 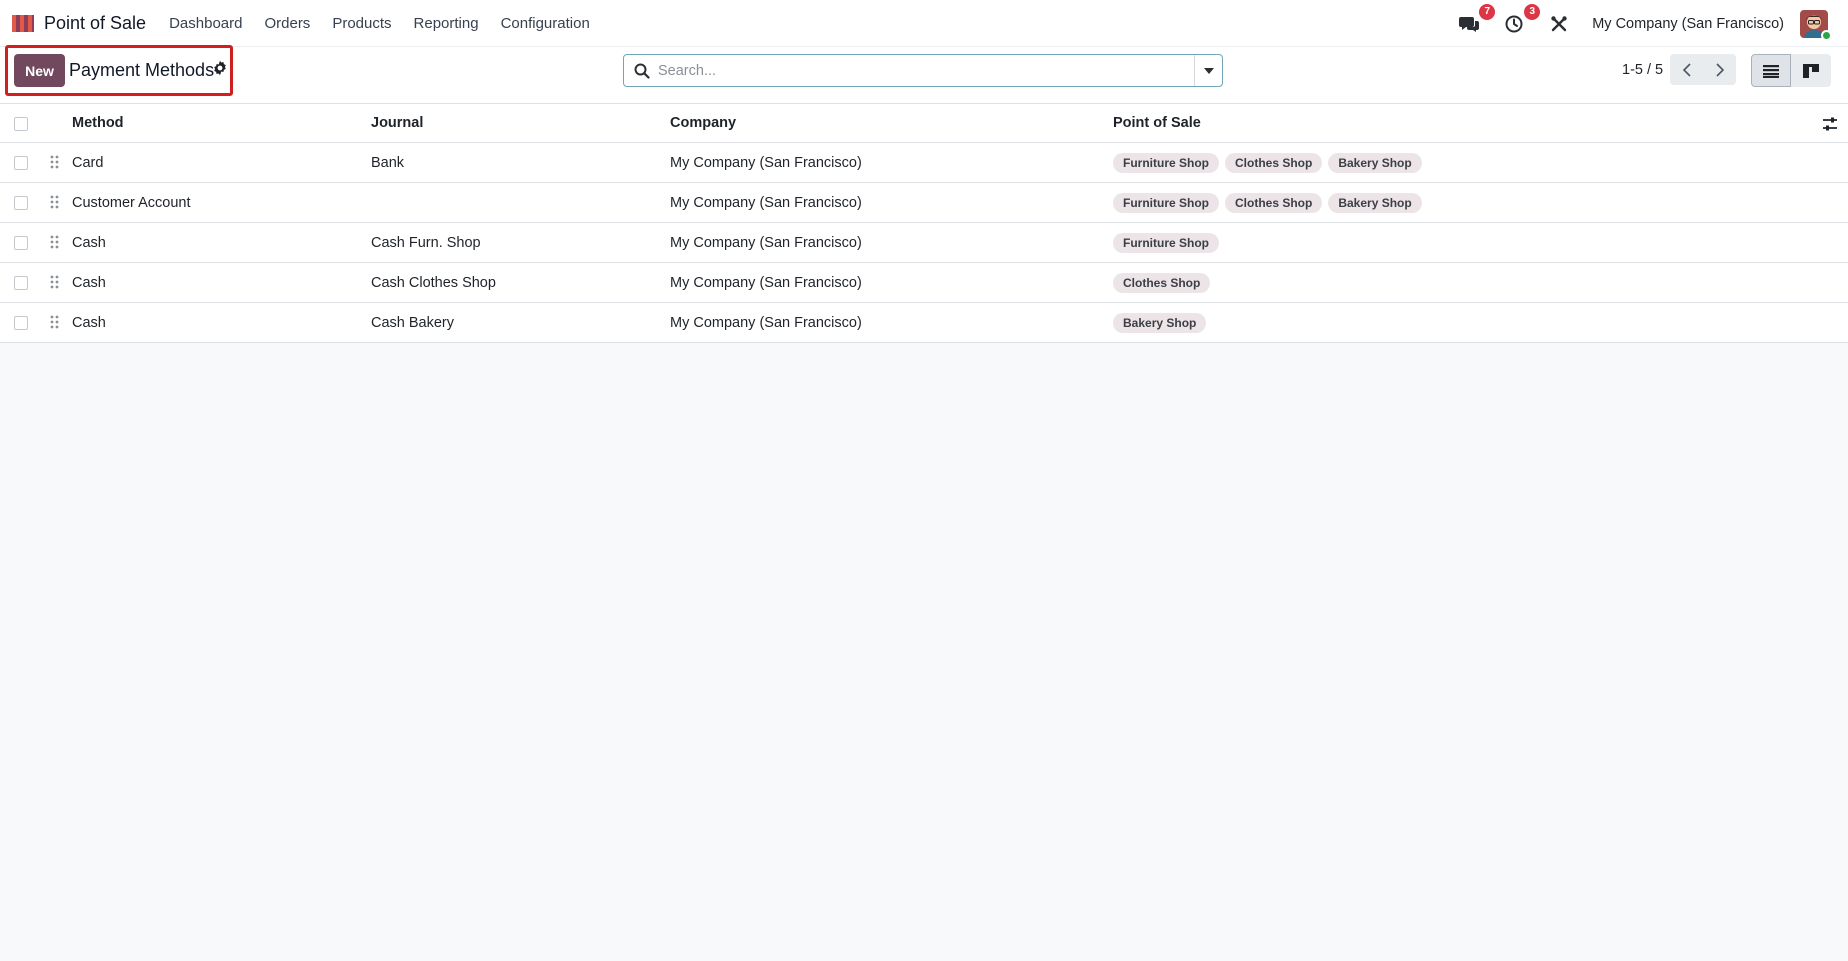 What do you see at coordinates (1830, 124) in the screenshot?
I see `sliders-icon` at bounding box center [1830, 124].